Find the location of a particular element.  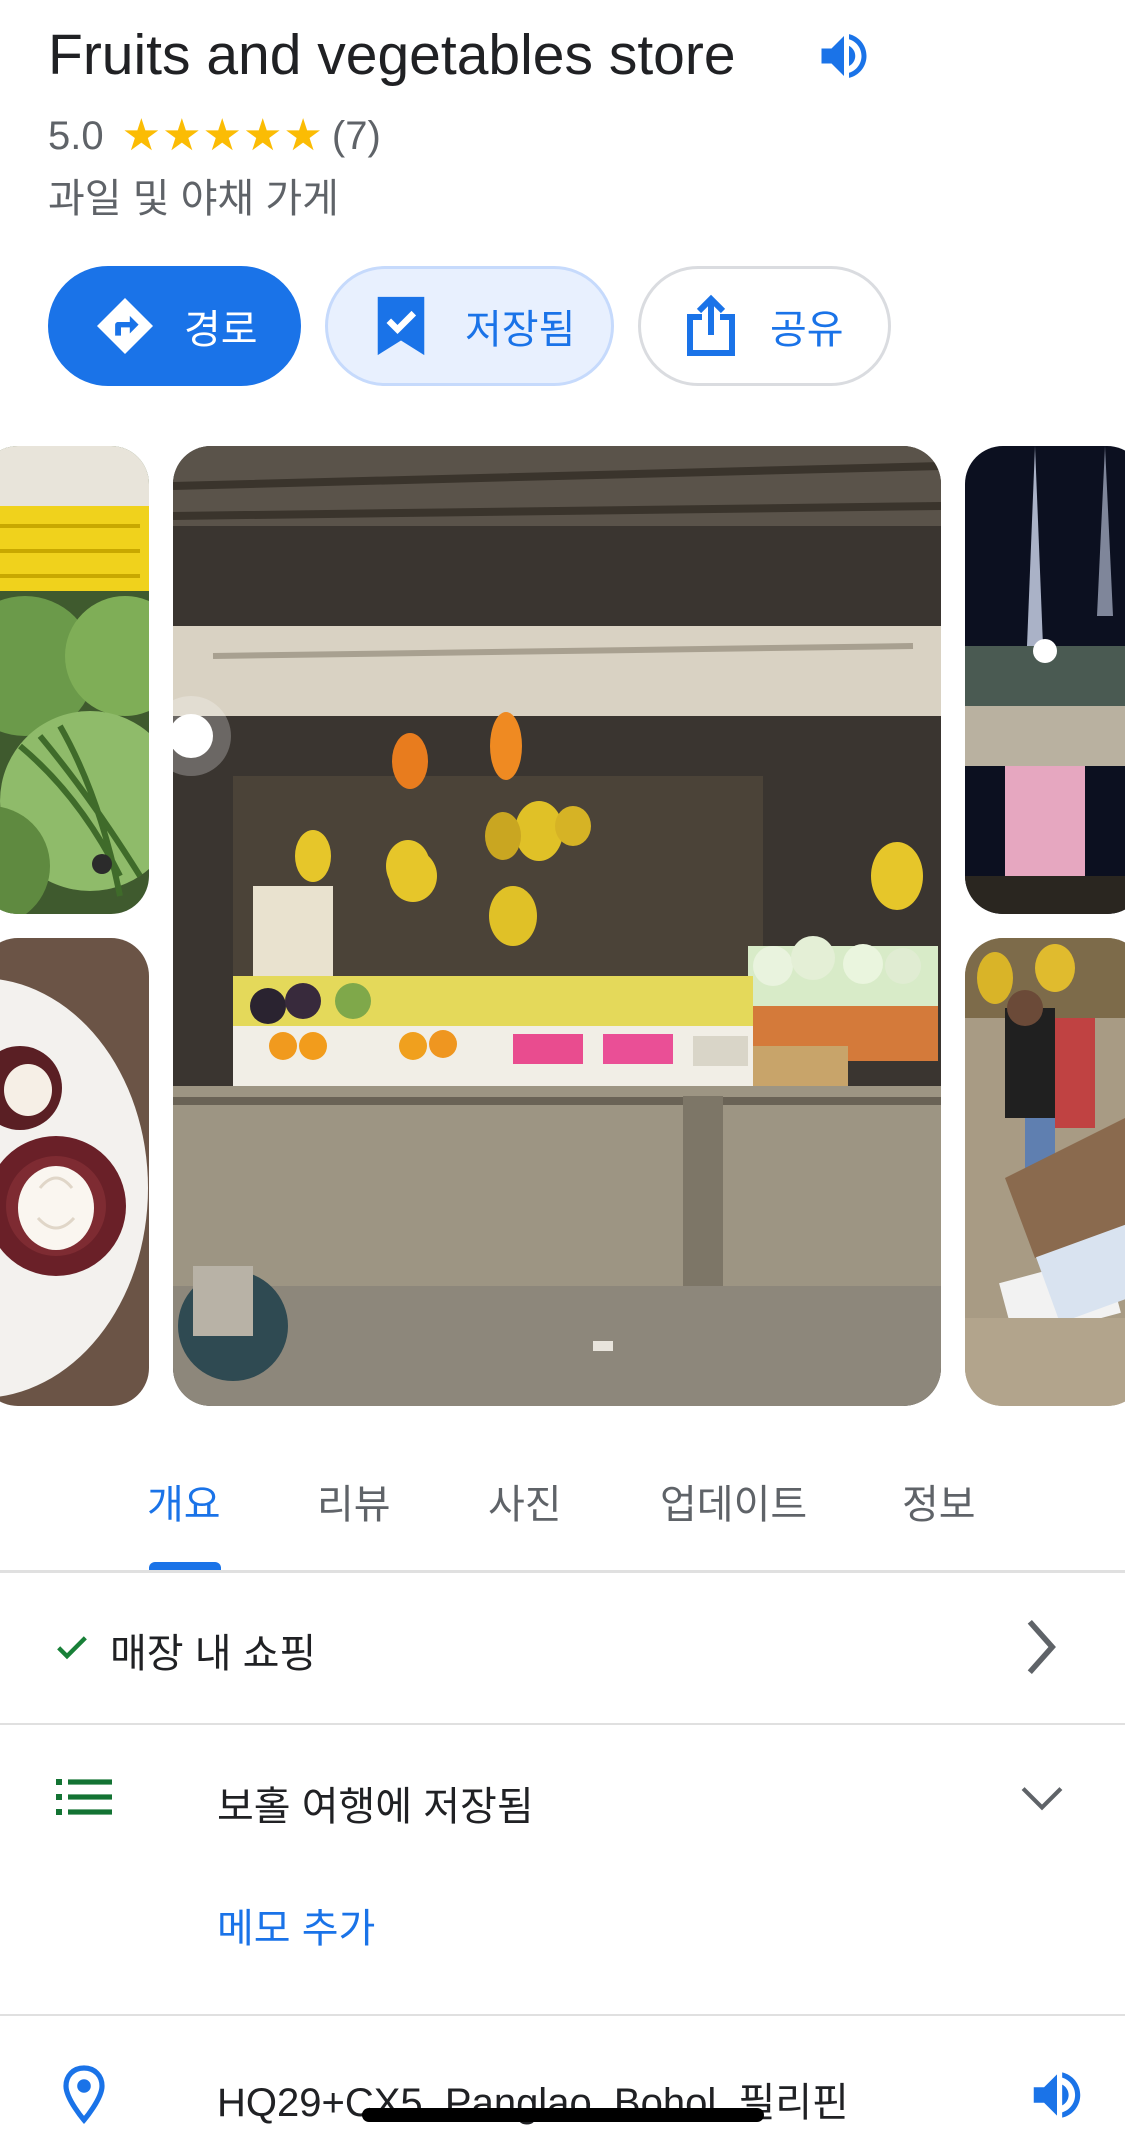

tab-updates: 업데이트 is located at coordinates (733, 1501).